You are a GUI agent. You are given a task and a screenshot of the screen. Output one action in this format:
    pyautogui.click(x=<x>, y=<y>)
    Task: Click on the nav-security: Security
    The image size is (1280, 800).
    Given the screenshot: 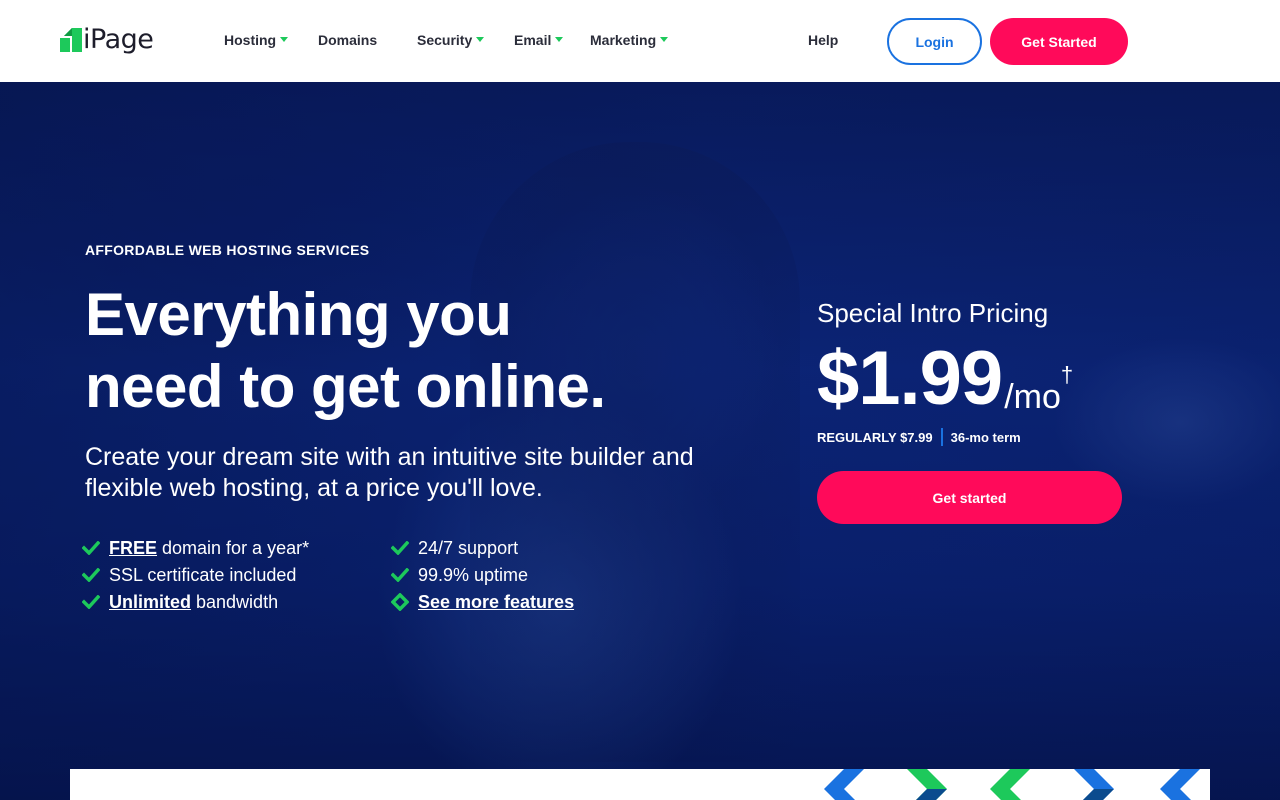 What is the action you would take?
    pyautogui.click(x=451, y=40)
    